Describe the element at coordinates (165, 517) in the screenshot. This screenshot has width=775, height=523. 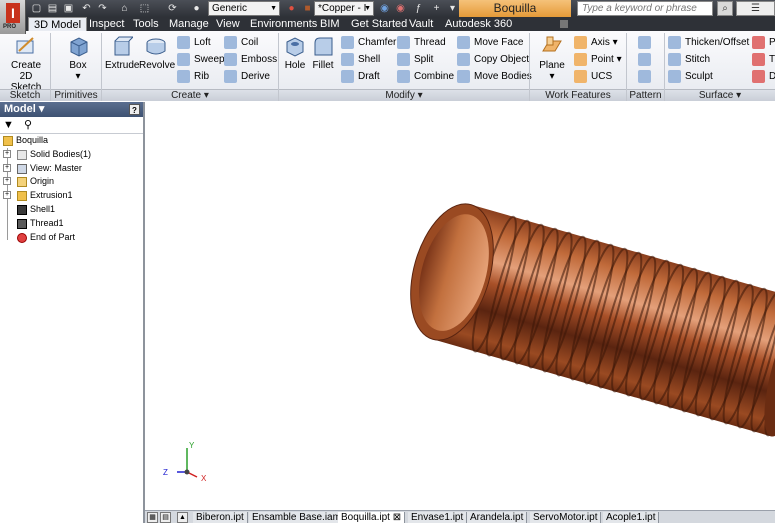
I see `cascade-windows-icon: ▤` at that location.